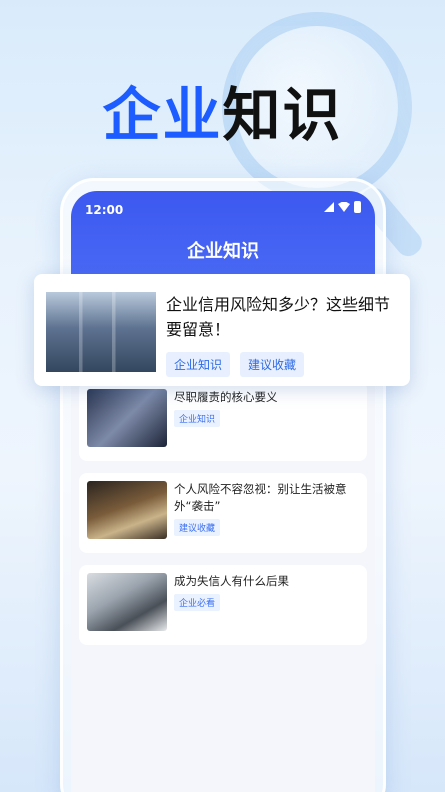  Describe the element at coordinates (223, 251) in the screenshot. I see `page-title: 企业知识` at that location.